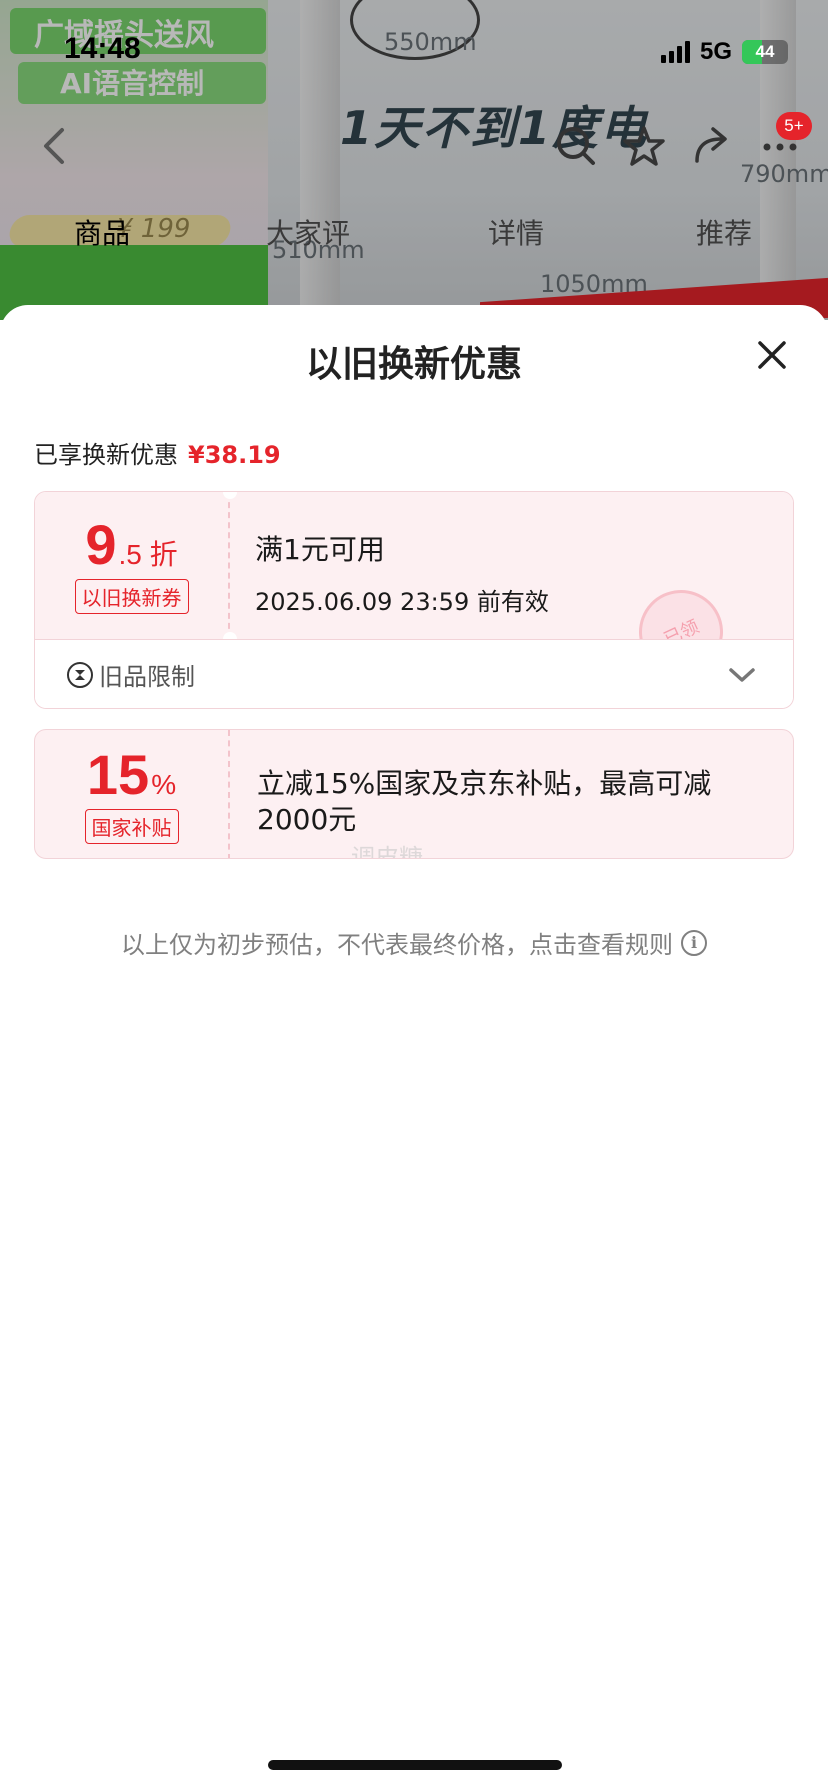  Describe the element at coordinates (712, 146) in the screenshot. I see `share-icon` at that location.